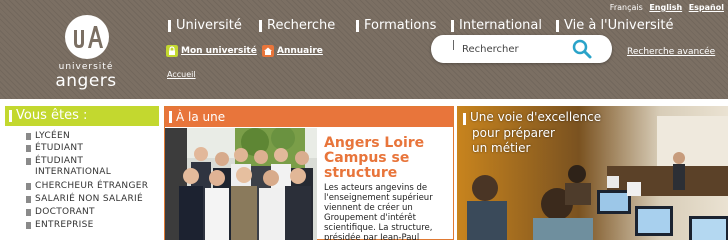  I want to click on audience-item-salarie: Salarié non salarié, so click(82, 200).